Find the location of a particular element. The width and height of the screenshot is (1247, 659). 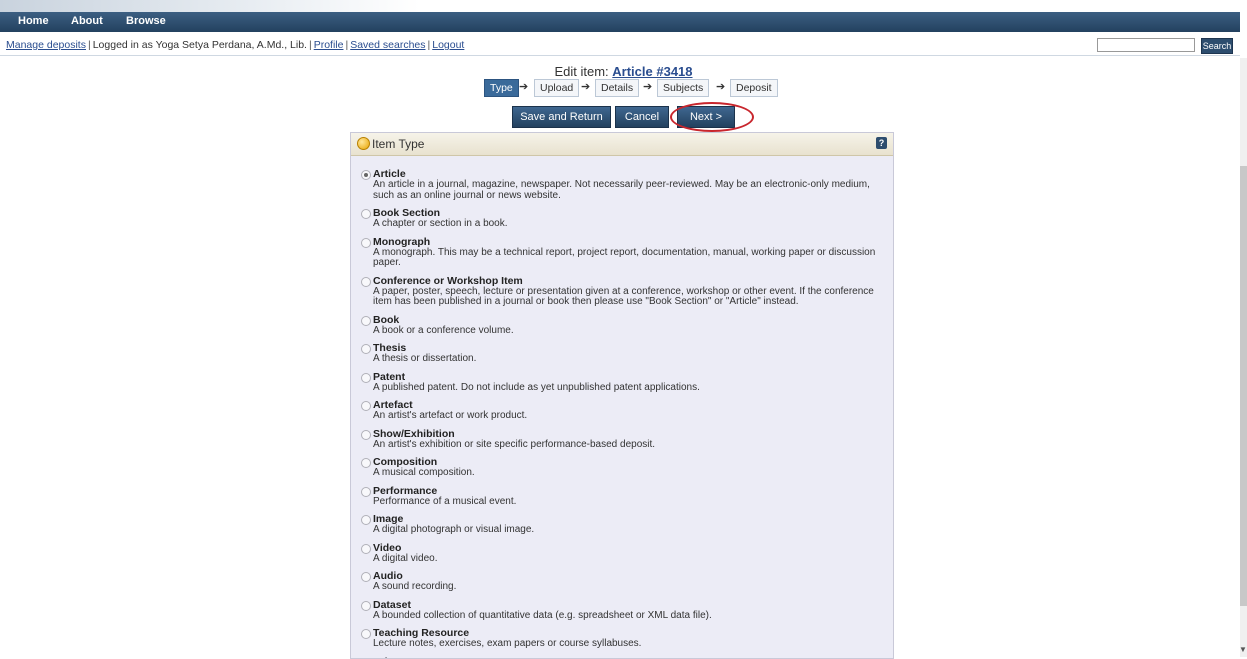

highlight-circle is located at coordinates (712, 117).